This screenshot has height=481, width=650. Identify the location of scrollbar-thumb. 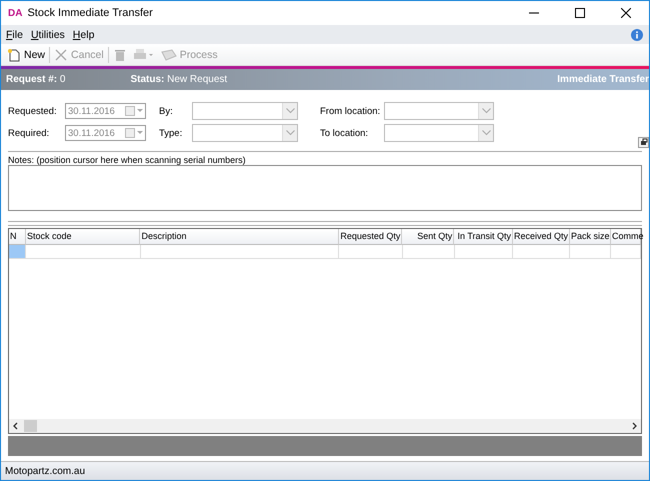
(30, 426).